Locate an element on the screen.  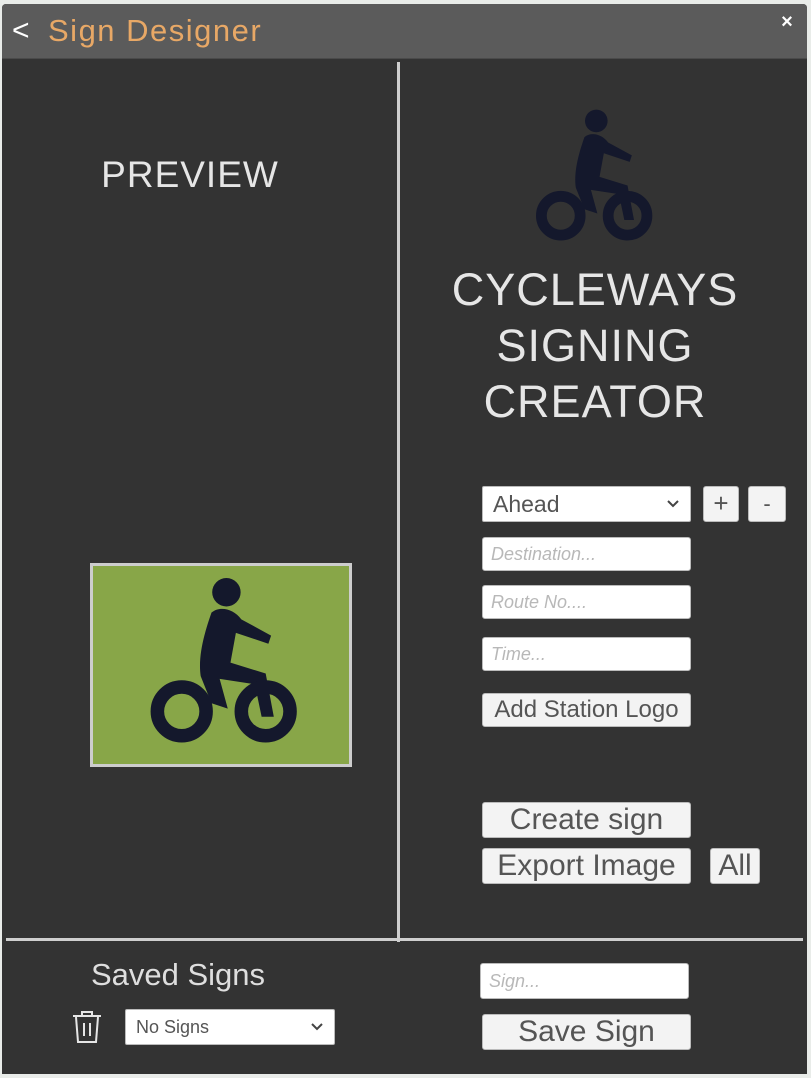
brand-line-signing: SIGNING is located at coordinates (595, 345).